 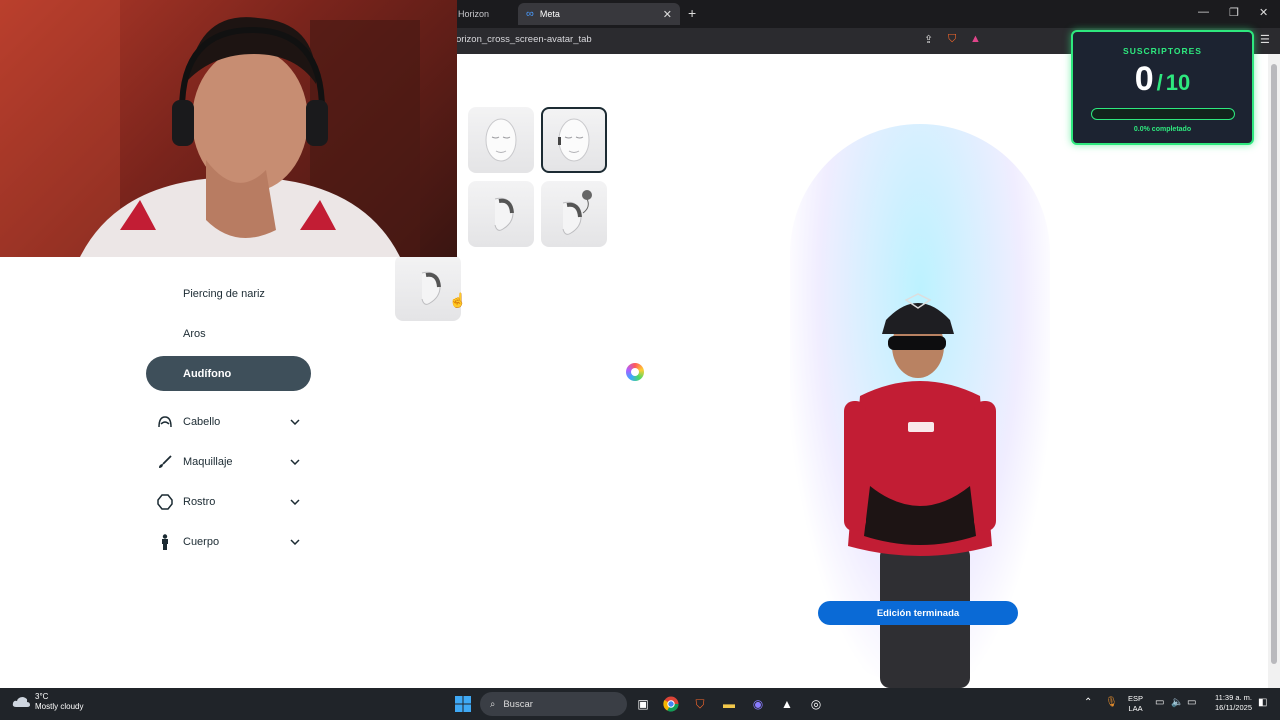 I want to click on tab-horizon-label: Horizon, so click(x=474, y=14).